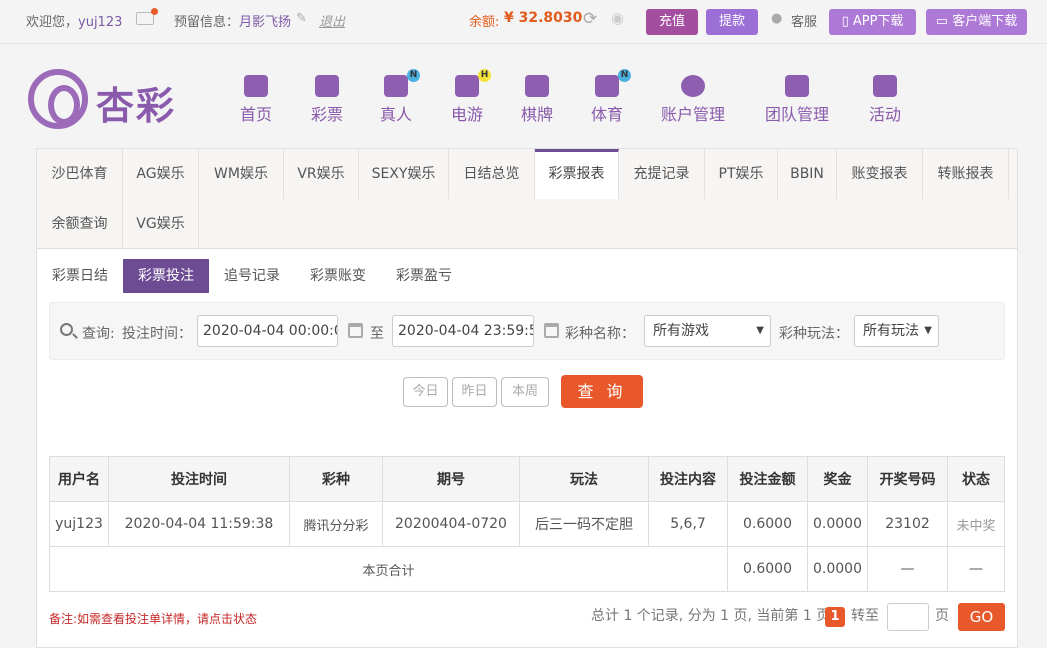  Describe the element at coordinates (252, 276) in the screenshot. I see `subtab-chase-records: 追号记录` at that location.